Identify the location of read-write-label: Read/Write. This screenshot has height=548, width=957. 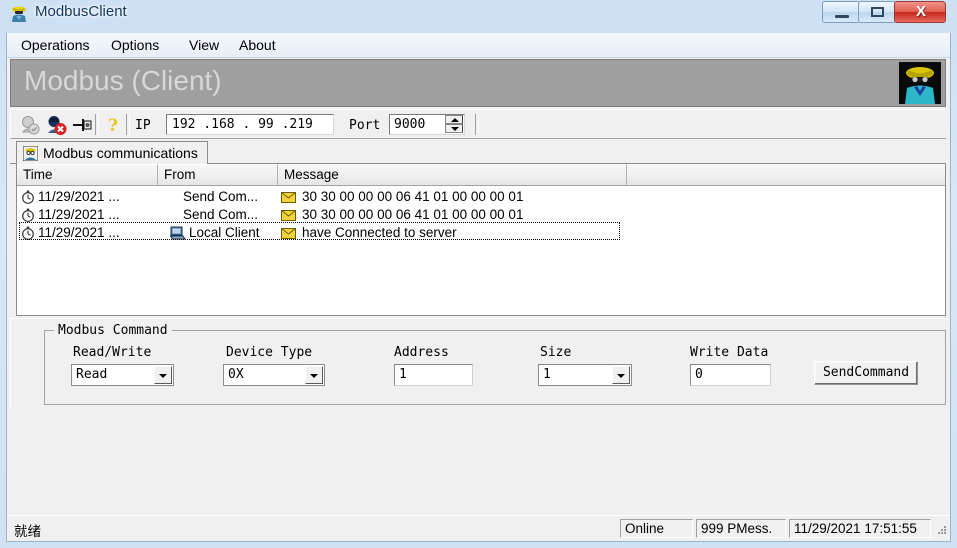
(112, 352).